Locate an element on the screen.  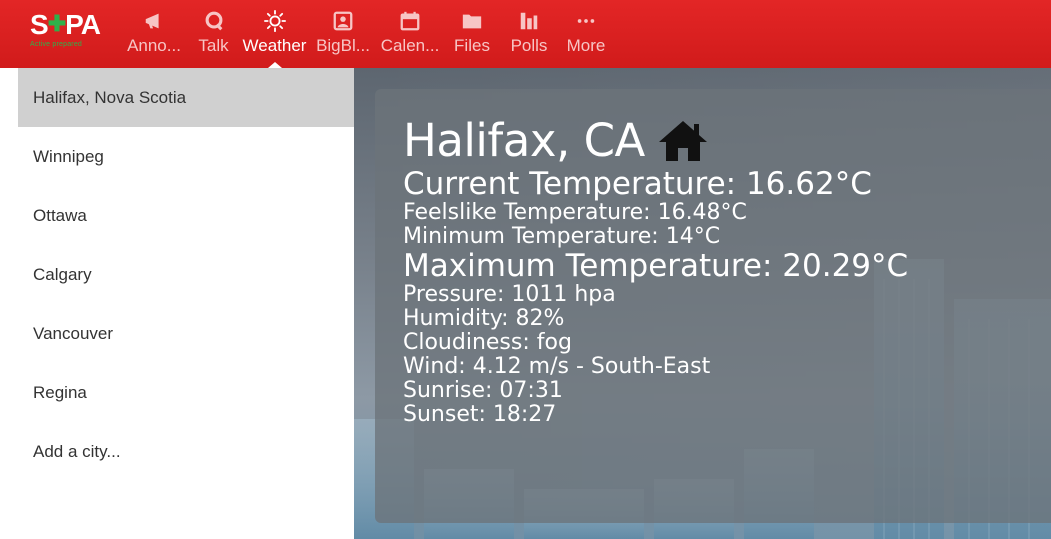
city-item-ottawa: Ottawa is located at coordinates (186, 215).